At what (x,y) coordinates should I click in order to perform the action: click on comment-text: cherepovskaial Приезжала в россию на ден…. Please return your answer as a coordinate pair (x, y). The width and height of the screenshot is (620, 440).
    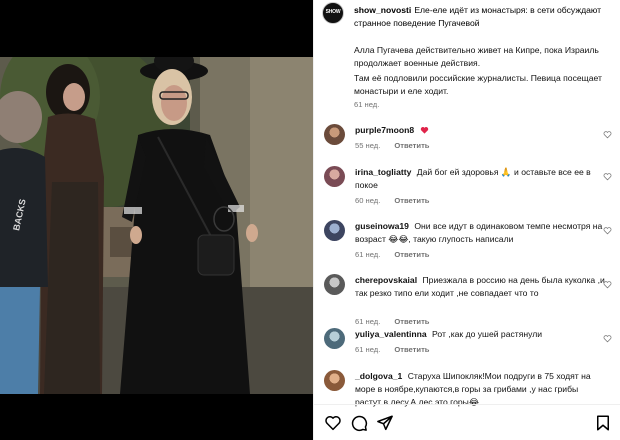
    Looking at the image, I should click on (480, 287).